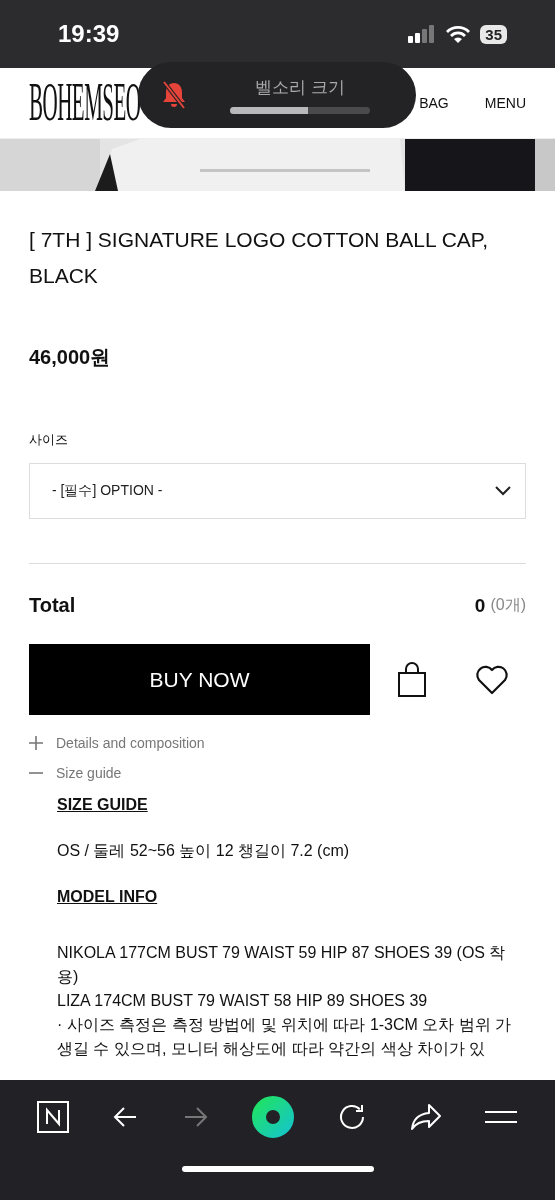 This screenshot has height=1200, width=555. What do you see at coordinates (108, 897) in the screenshot?
I see `model-info-heading: MODEL INFO` at bounding box center [108, 897].